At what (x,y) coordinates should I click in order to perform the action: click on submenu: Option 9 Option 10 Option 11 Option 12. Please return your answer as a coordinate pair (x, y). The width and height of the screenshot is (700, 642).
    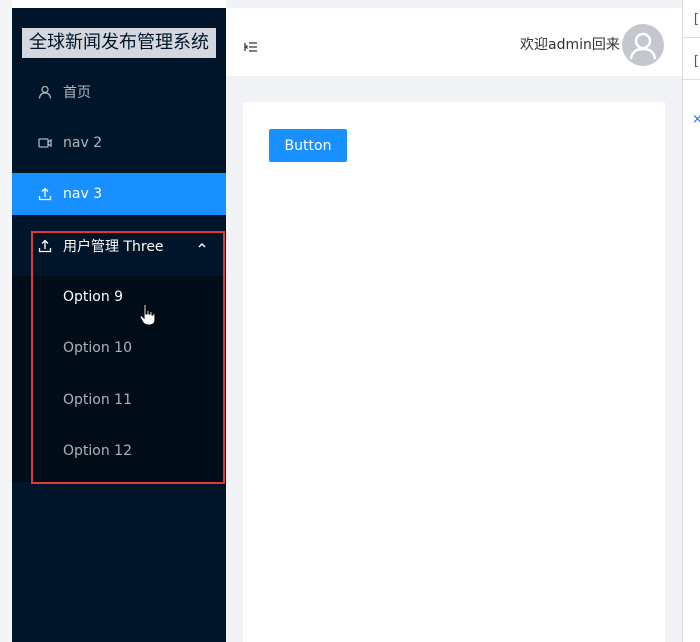
    Looking at the image, I should click on (119, 379).